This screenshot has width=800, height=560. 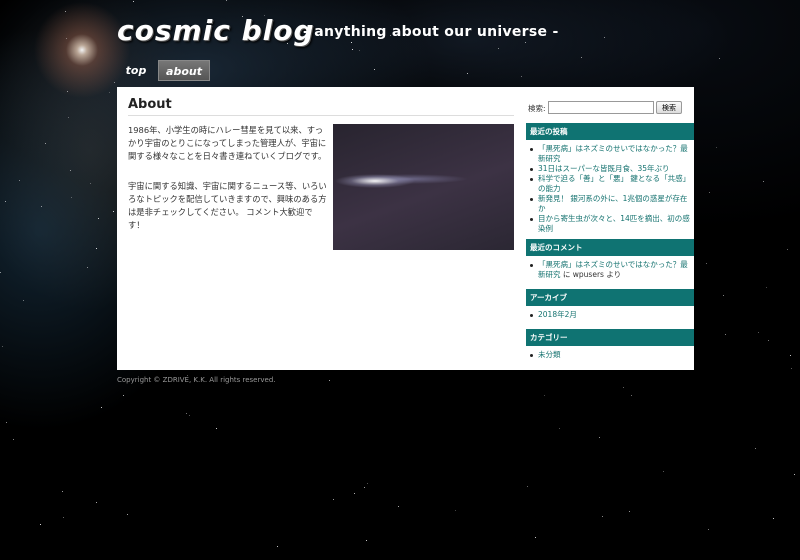 What do you see at coordinates (216, 30) in the screenshot?
I see `site-logo: cosmic blog` at bounding box center [216, 30].